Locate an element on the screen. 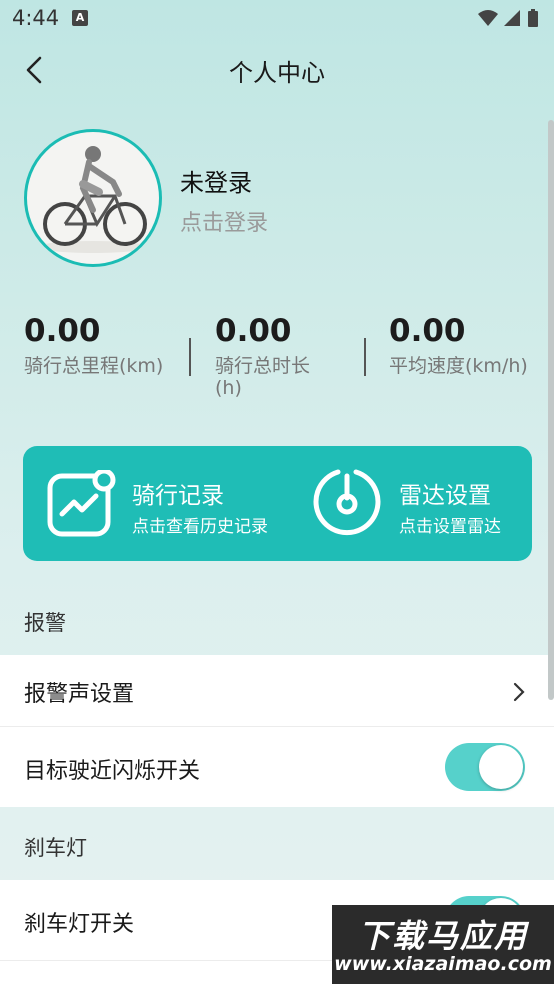 The height and width of the screenshot is (984, 554). notification-app-icon: A is located at coordinates (80, 18).